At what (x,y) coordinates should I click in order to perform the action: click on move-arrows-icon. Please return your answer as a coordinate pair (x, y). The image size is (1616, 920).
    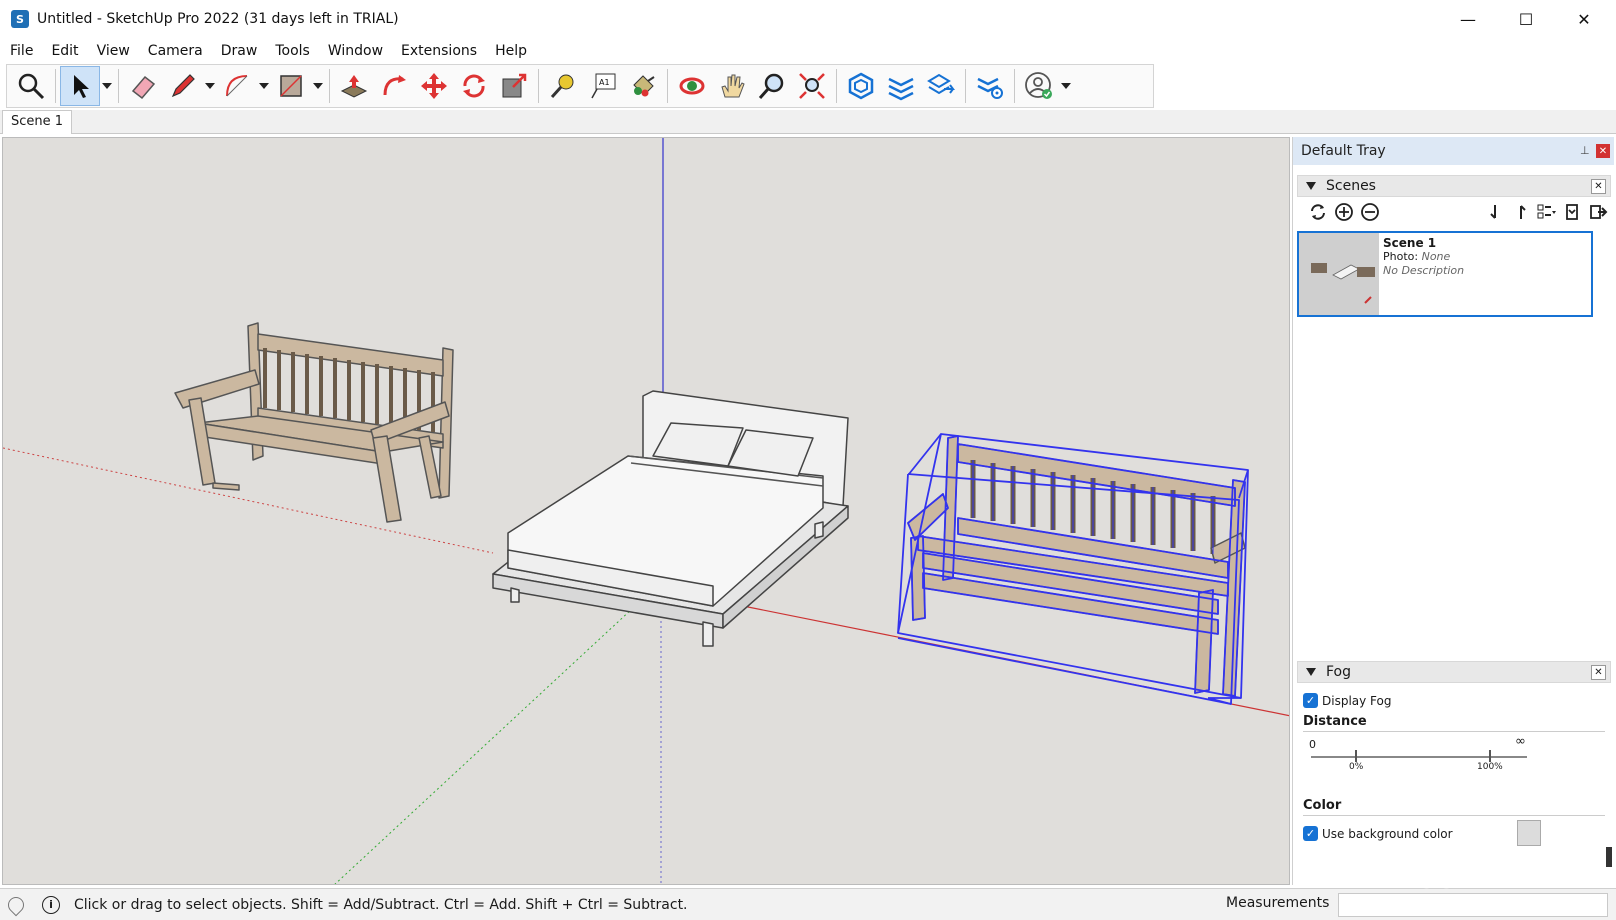
    Looking at the image, I should click on (434, 86).